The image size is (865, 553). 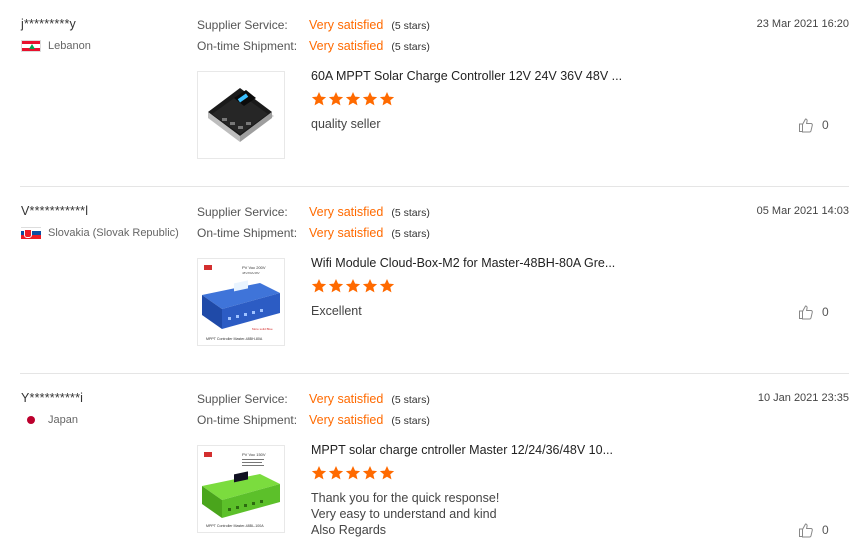 What do you see at coordinates (254, 267) in the screenshot?
I see `thumb-spec-text: PV Voc 200V` at bounding box center [254, 267].